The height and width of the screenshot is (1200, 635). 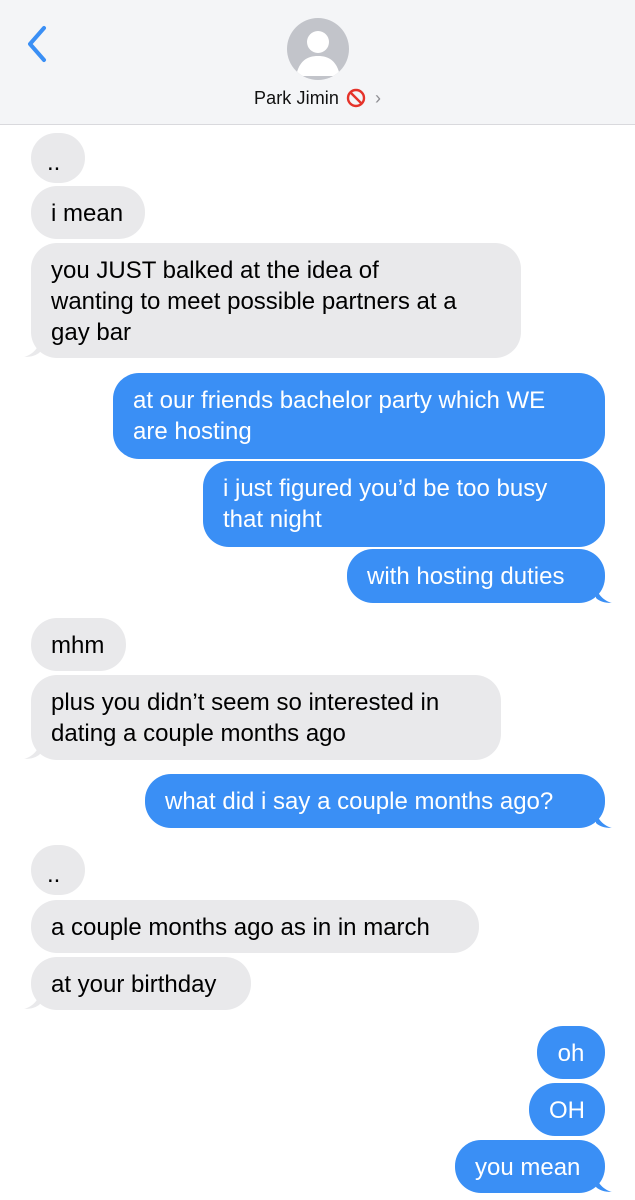 What do you see at coordinates (356, 98) in the screenshot?
I see `no-entry-icon` at bounding box center [356, 98].